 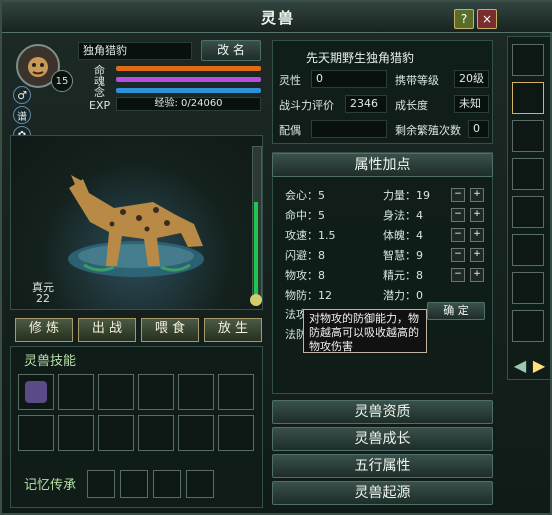 What do you see at coordinates (305, 275) in the screenshot?
I see `attr-physical-attack: 物攻：8` at bounding box center [305, 275].